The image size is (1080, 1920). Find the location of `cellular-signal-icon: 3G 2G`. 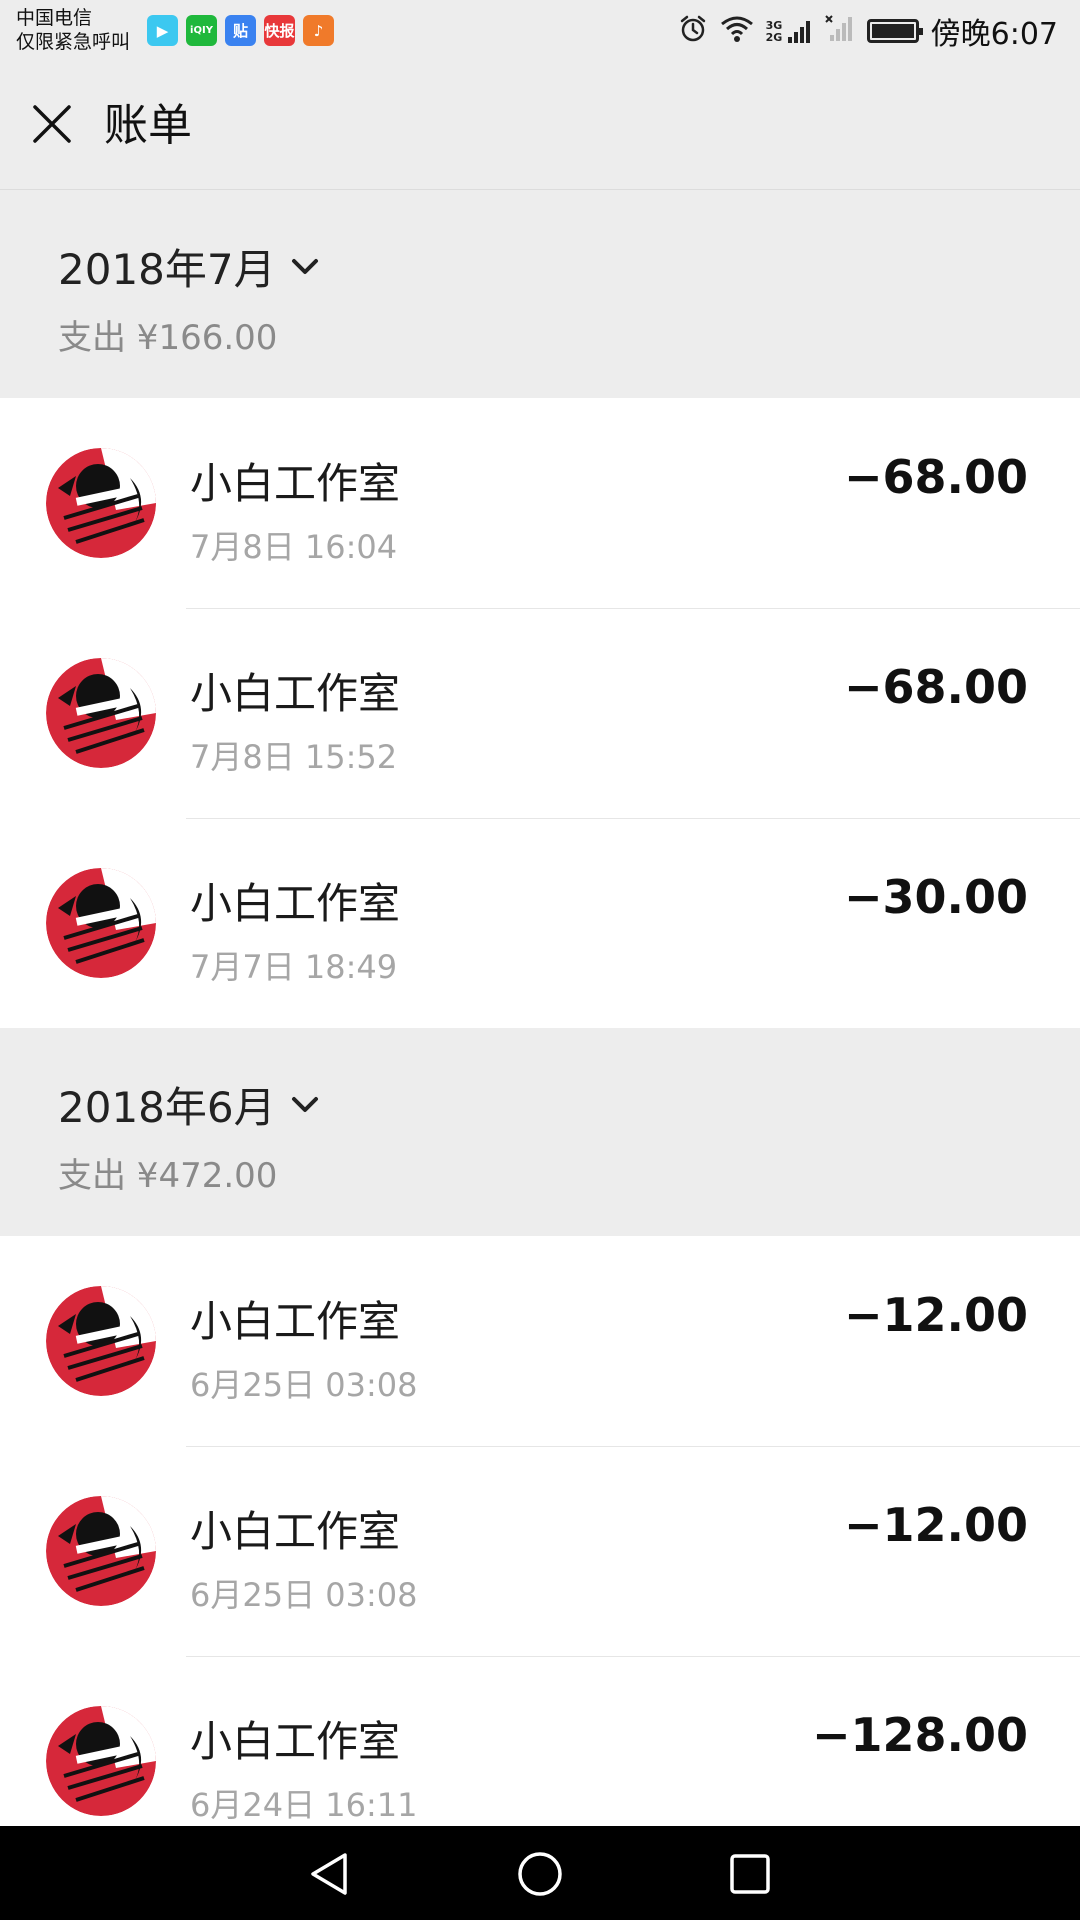

cellular-signal-icon: 3G 2G is located at coordinates (789, 31).